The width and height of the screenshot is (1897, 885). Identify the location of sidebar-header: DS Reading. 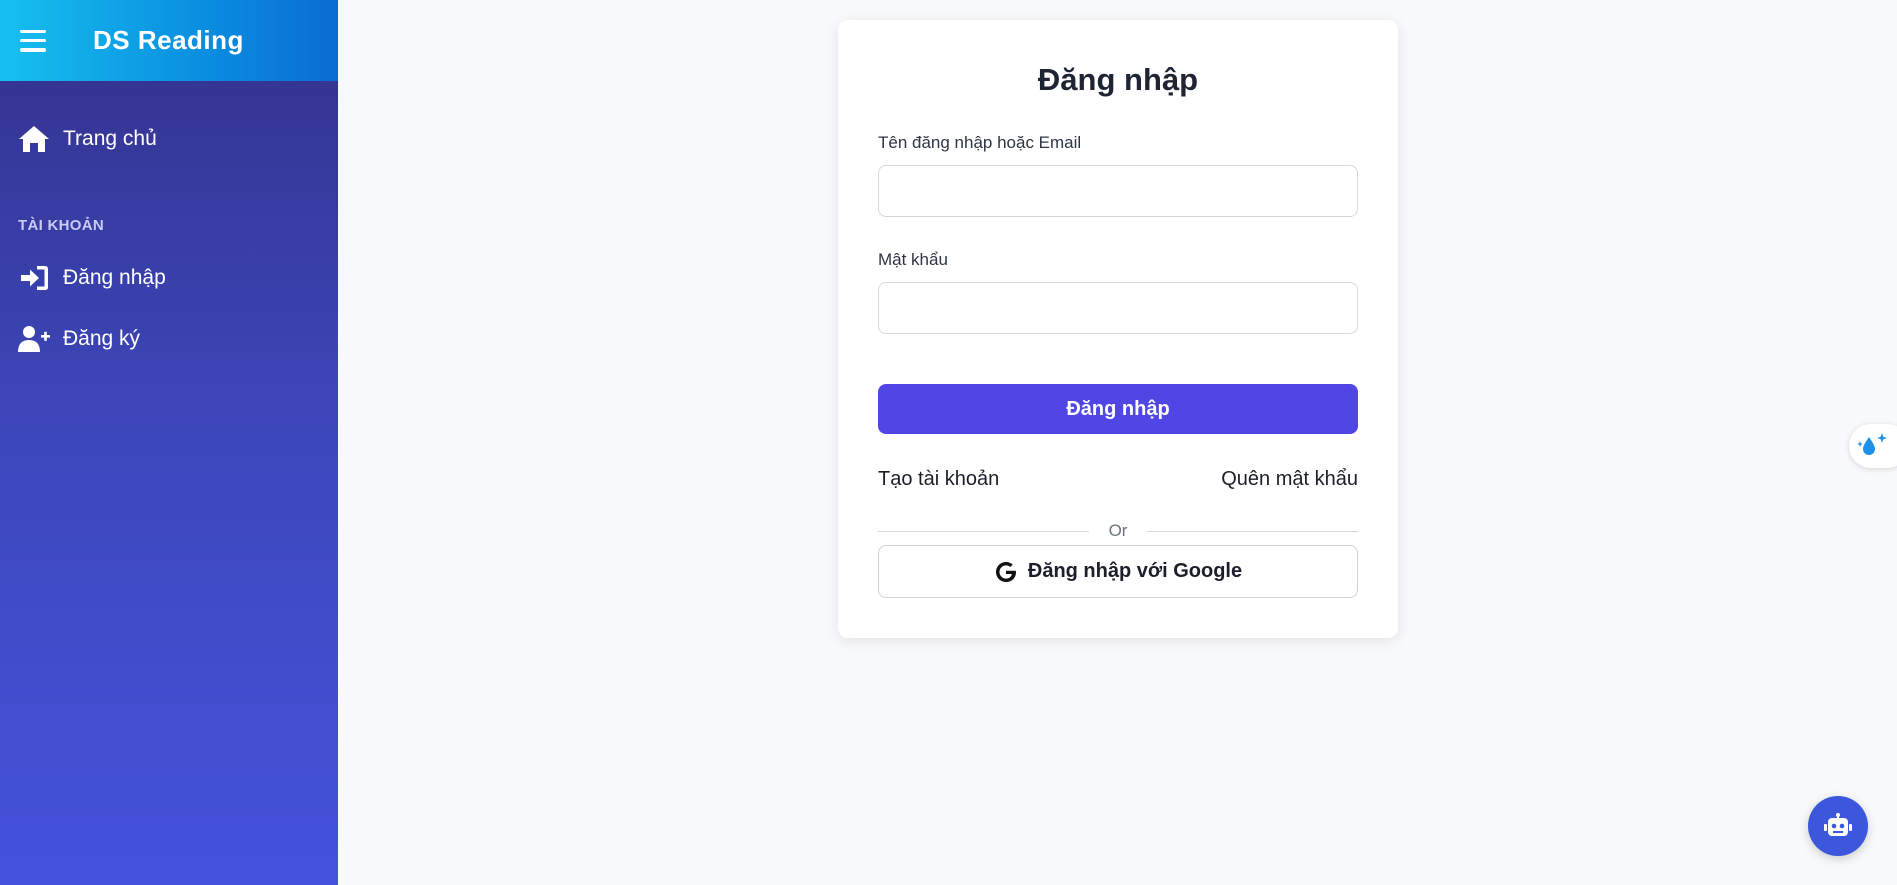
(169, 40).